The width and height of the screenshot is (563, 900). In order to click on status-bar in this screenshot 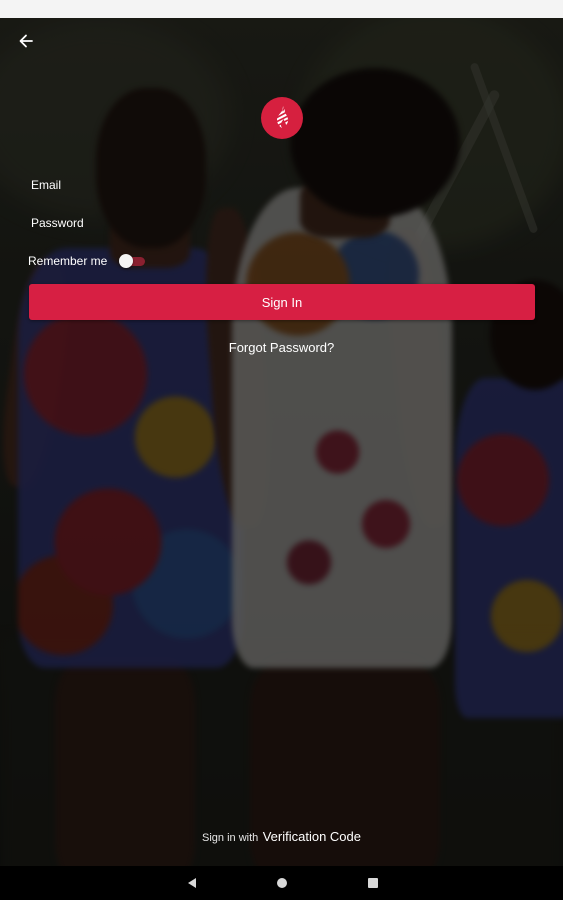, I will do `click(281, 9)`.